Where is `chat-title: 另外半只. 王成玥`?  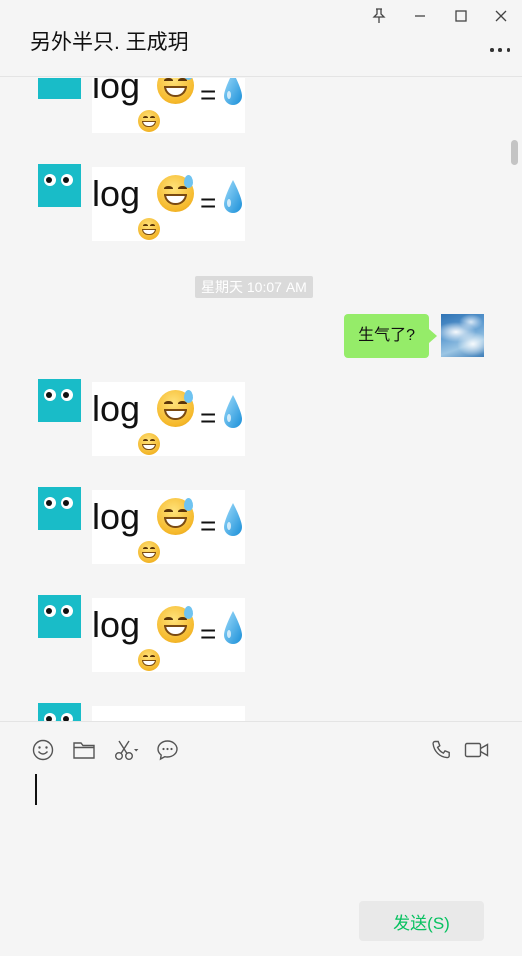
chat-title: 另外半只. 王成玥 is located at coordinates (109, 42).